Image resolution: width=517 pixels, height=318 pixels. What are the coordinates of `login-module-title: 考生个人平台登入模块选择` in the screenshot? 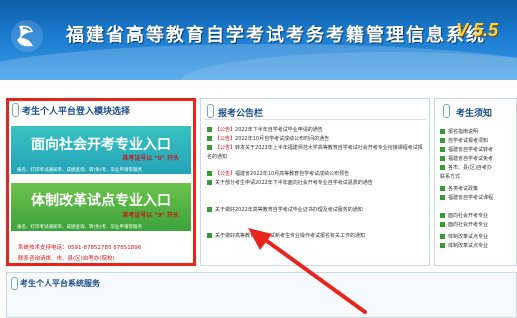 It's located at (76, 112).